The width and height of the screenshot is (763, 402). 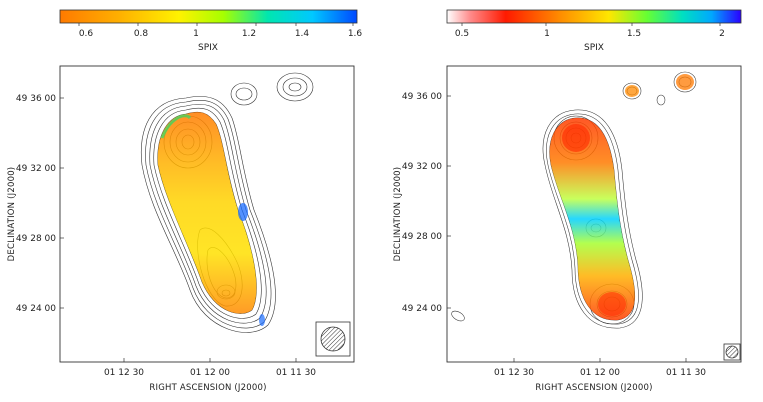 I want to click on colorbar-right, so click(x=594, y=16).